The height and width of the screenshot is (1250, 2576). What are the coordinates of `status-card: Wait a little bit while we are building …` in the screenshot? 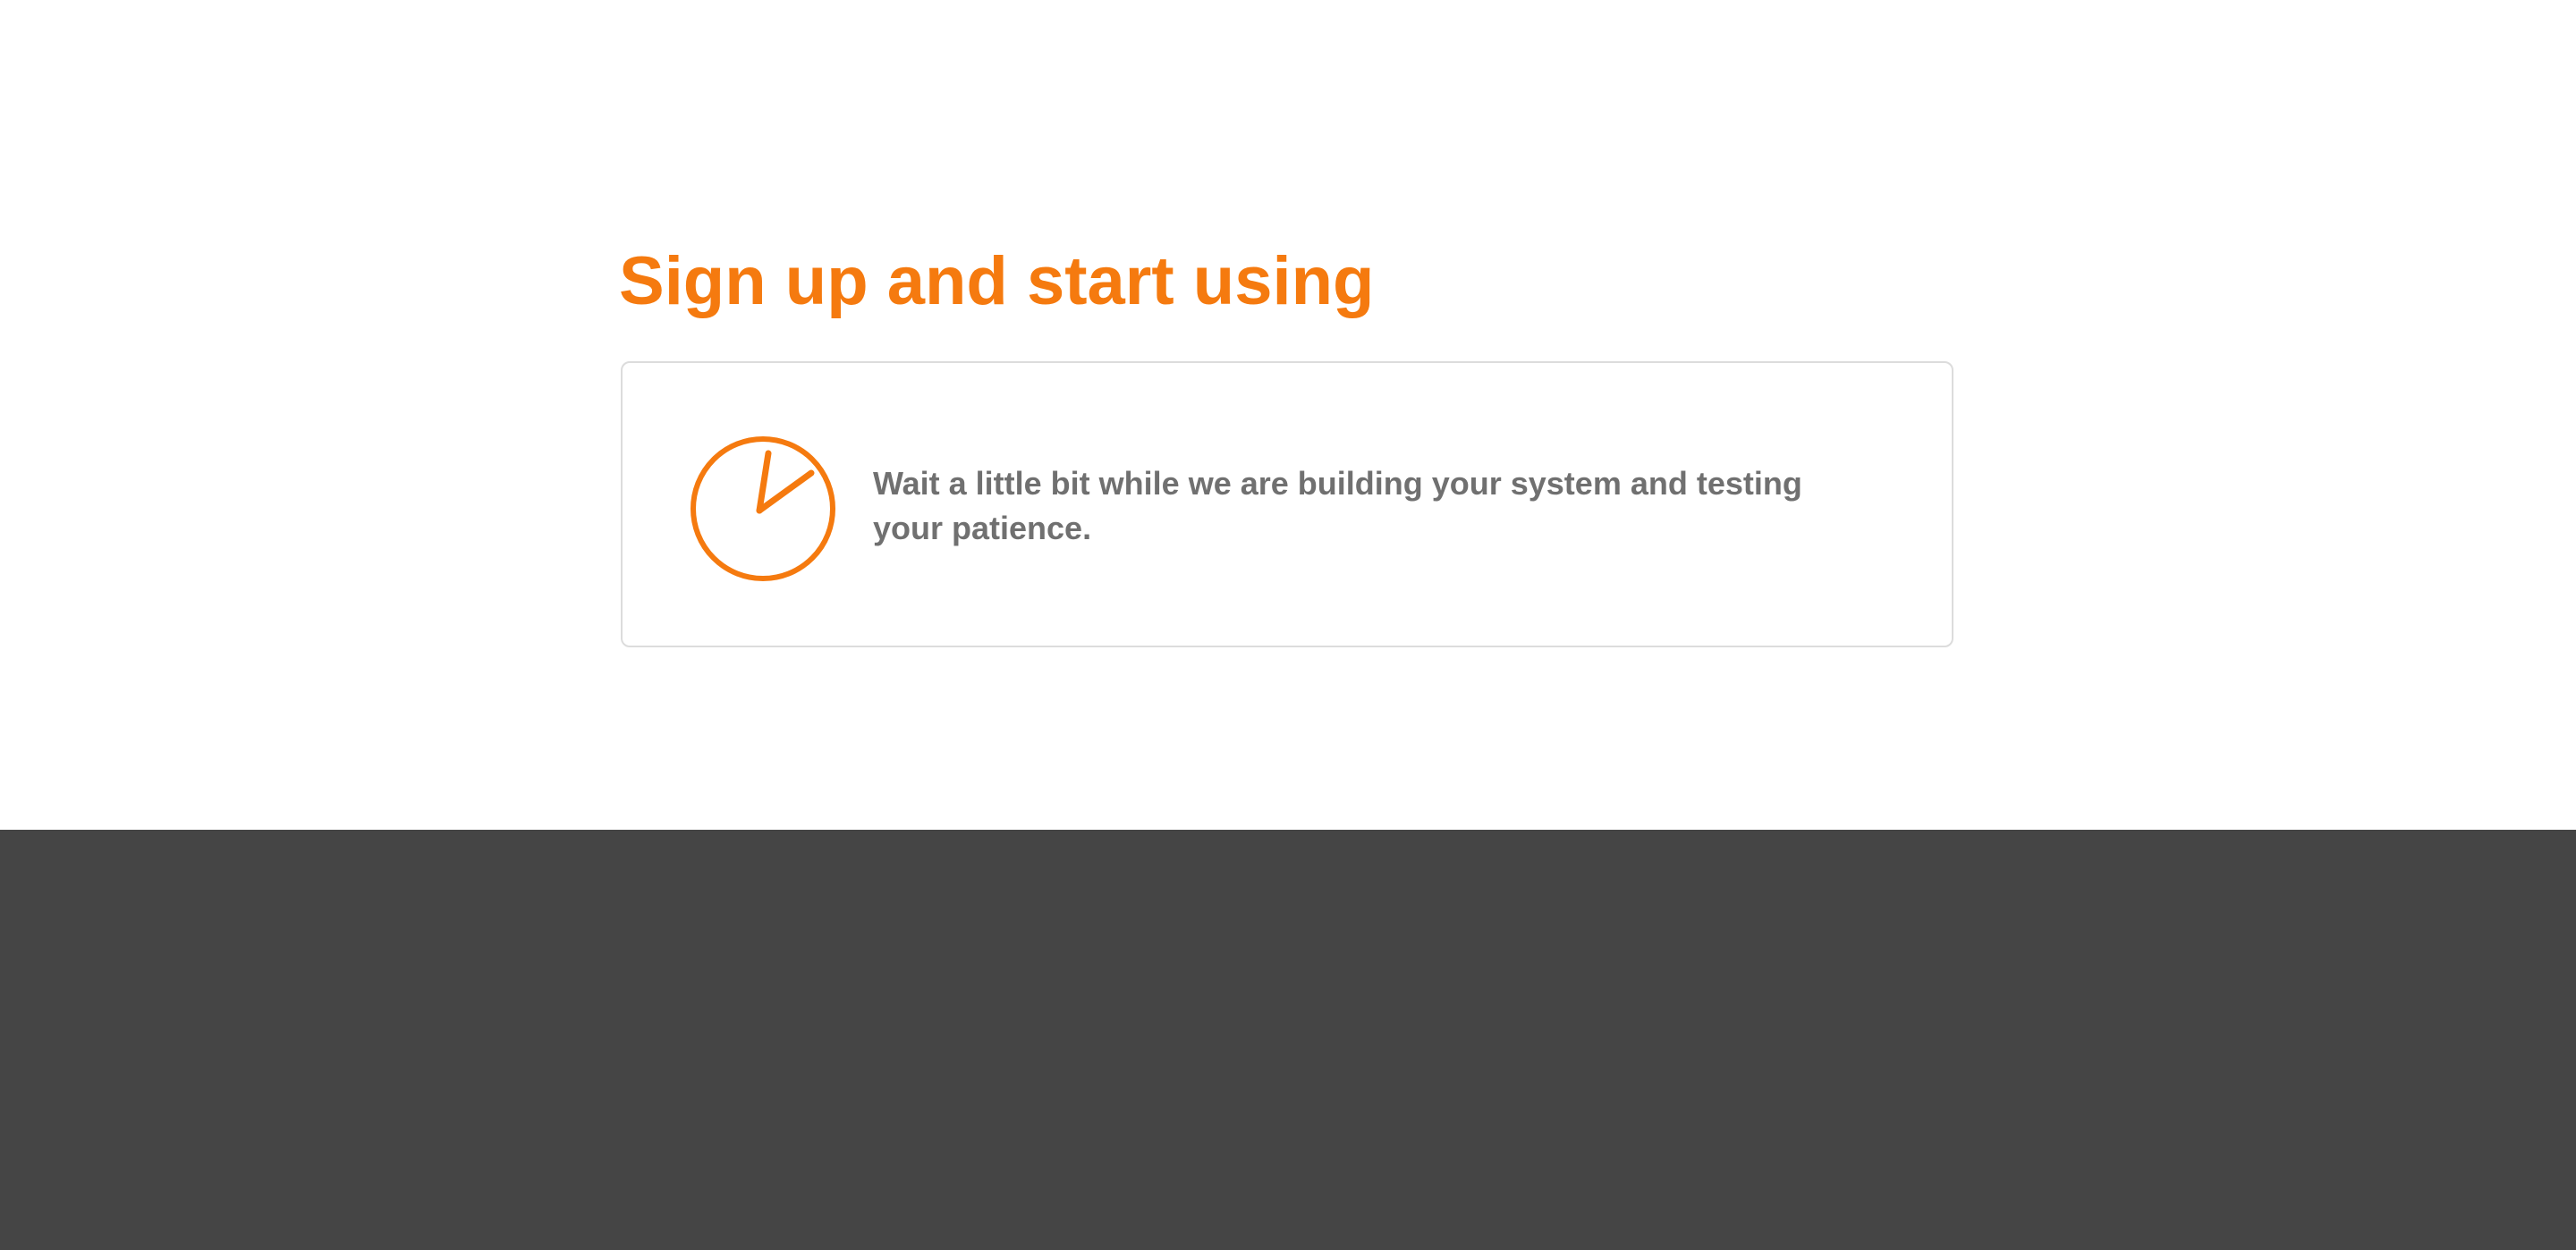 It's located at (1287, 504).